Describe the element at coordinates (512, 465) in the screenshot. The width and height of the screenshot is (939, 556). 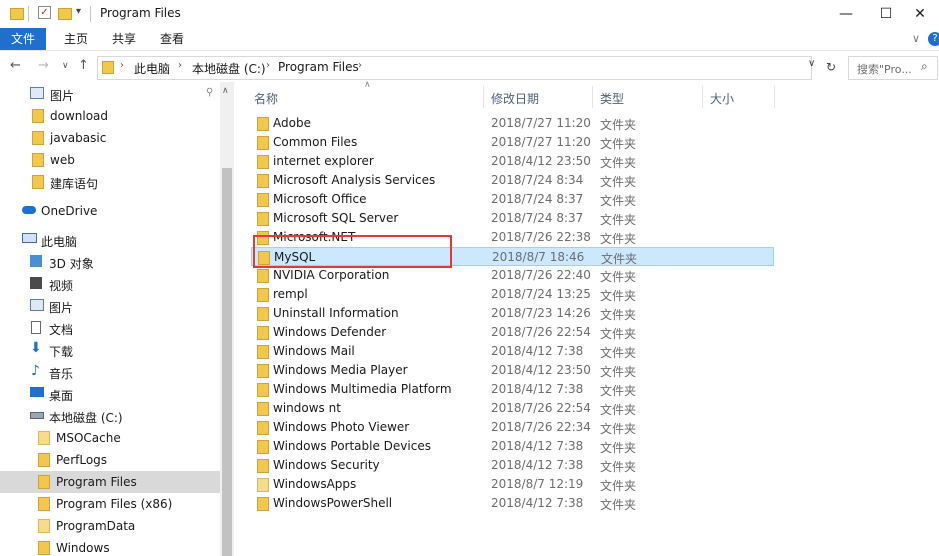
I see `file-row: Windows Security 2018/4/12 7:38 文件夹` at that location.